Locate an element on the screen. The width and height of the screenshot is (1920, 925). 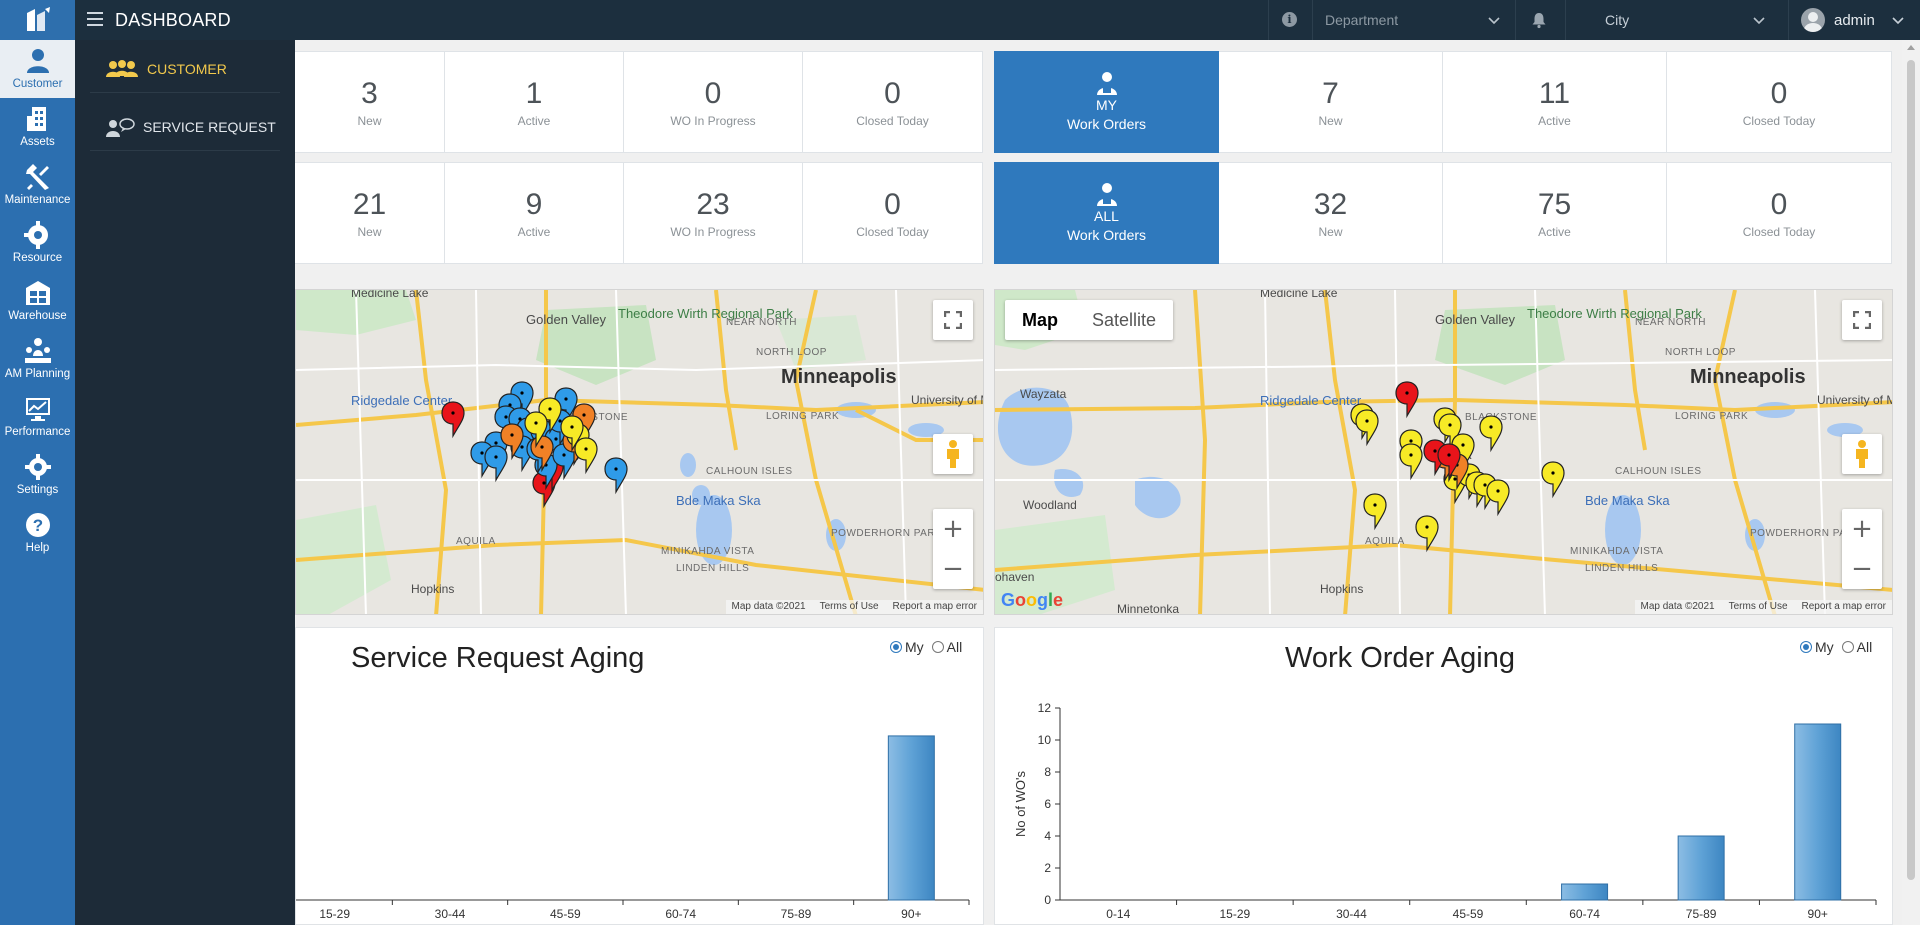
city-select-value: City is located at coordinates (1617, 20).